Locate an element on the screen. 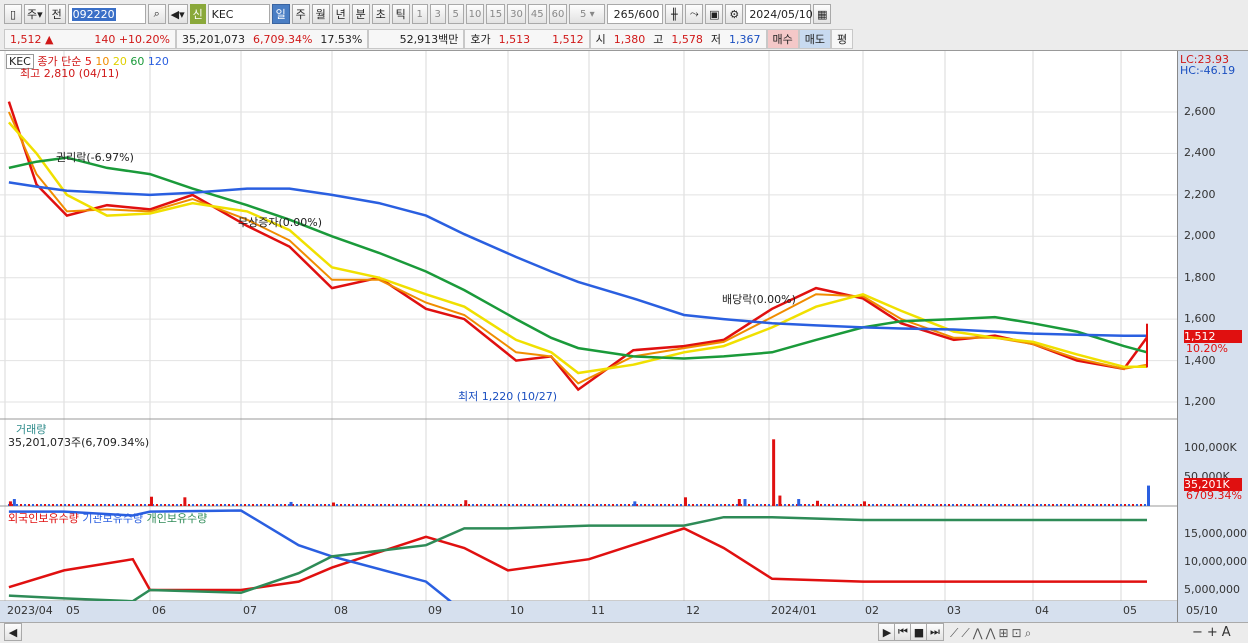 The width and height of the screenshot is (1248, 643). change-pct: +10.20% is located at coordinates (144, 39).